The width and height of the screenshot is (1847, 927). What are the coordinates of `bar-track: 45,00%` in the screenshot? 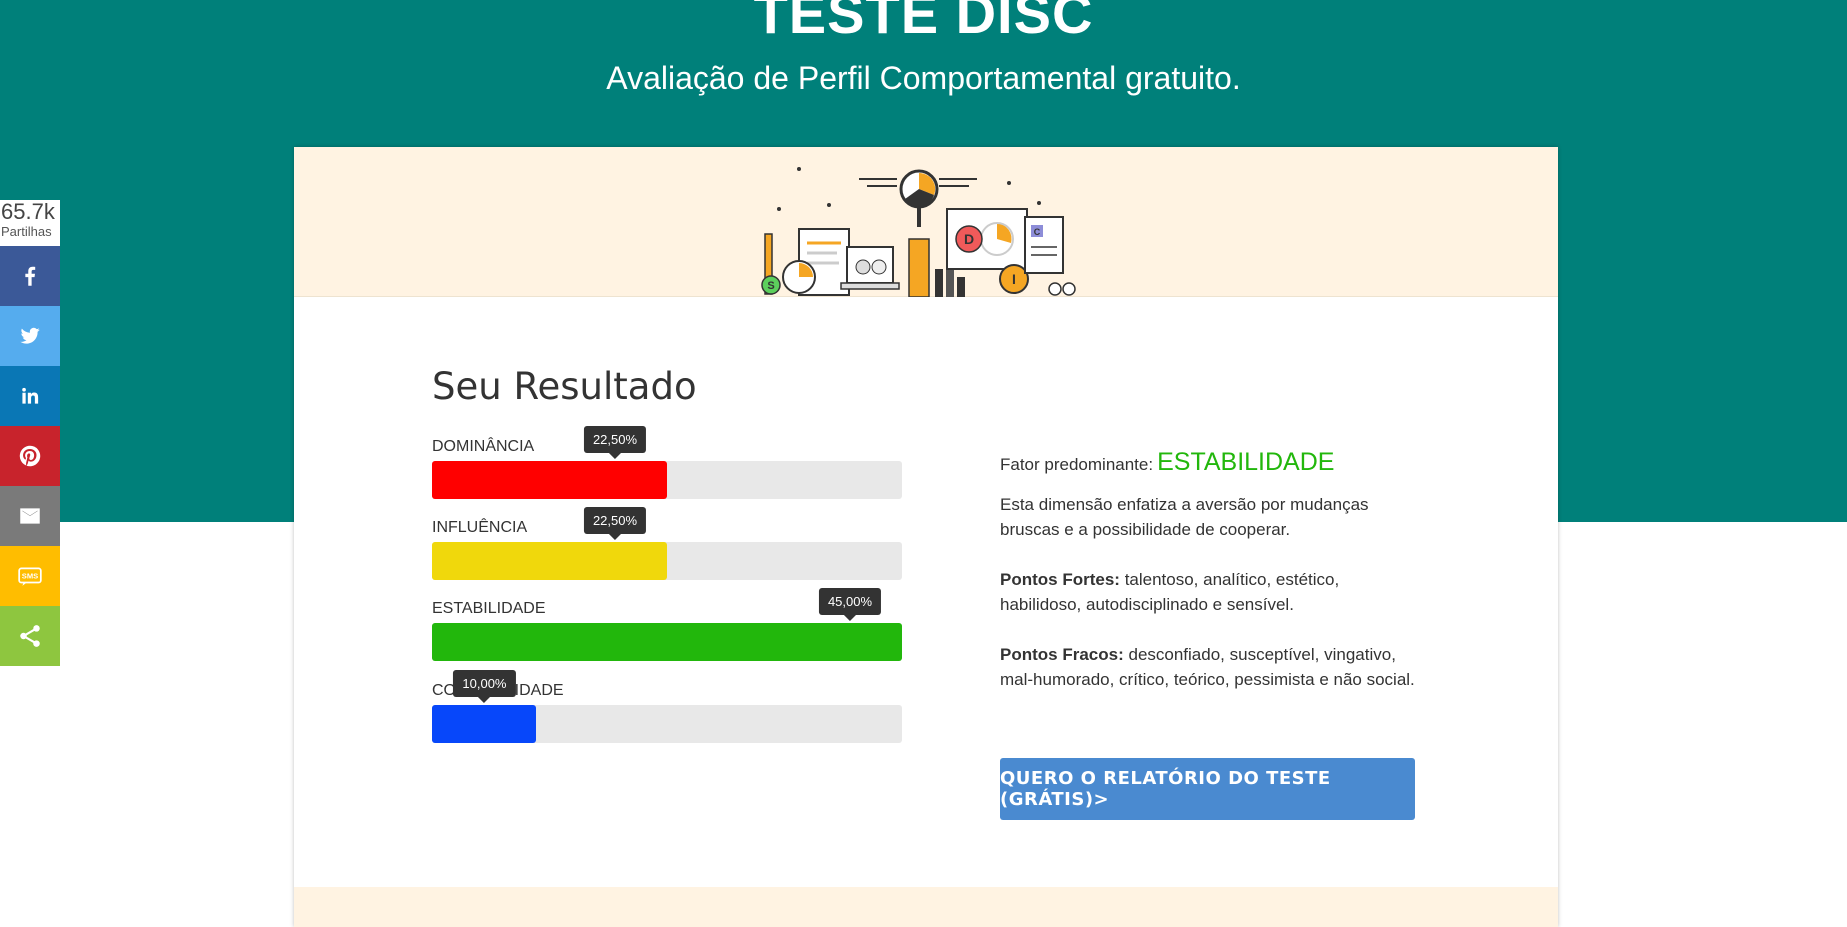 It's located at (667, 624).